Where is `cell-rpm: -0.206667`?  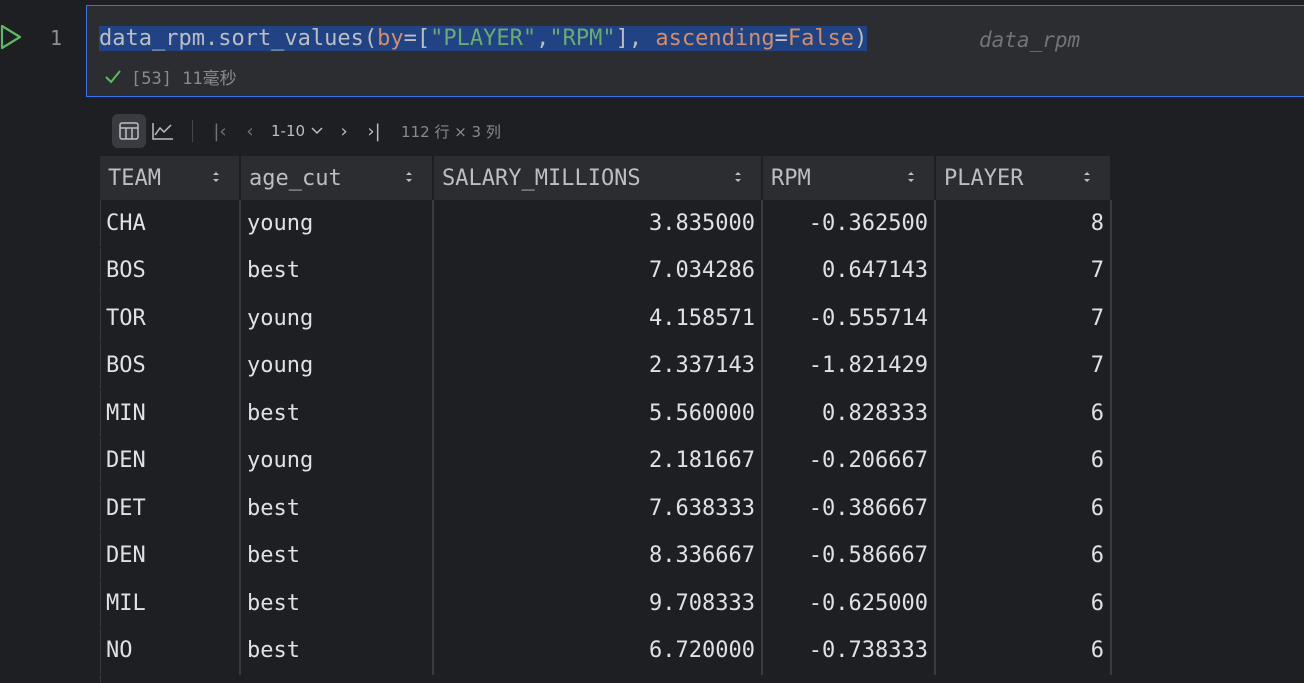
cell-rpm: -0.206667 is located at coordinates (849, 461).